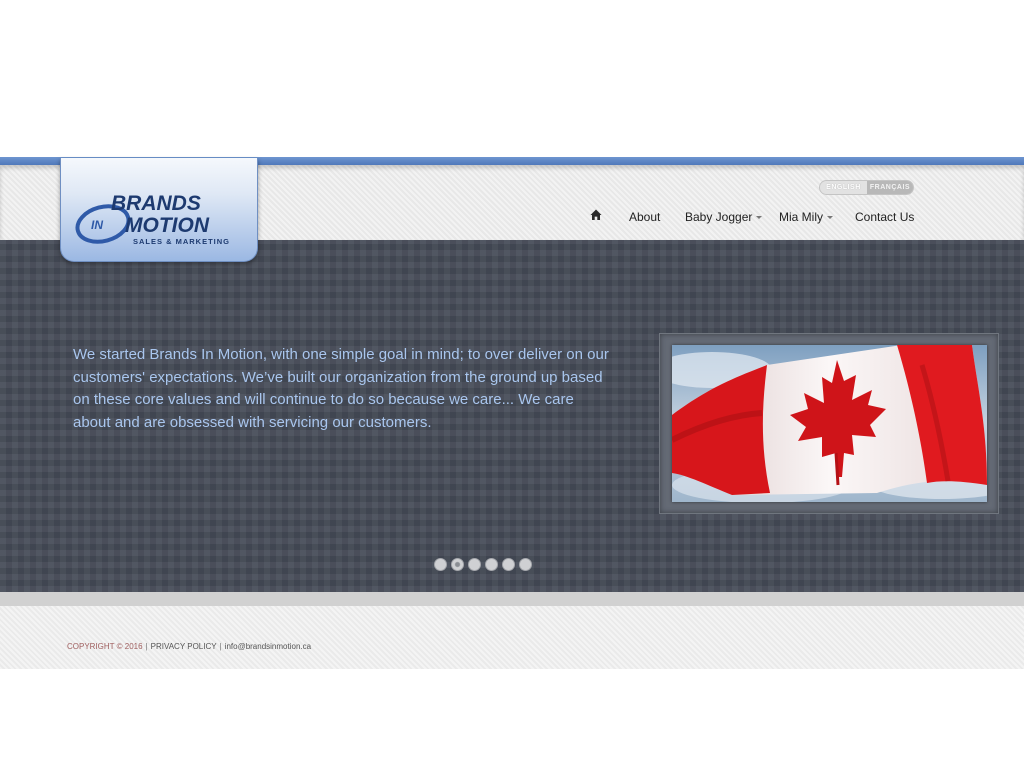 This screenshot has width=1024, height=768. I want to click on nav-contact-us: Contact Us, so click(884, 217).